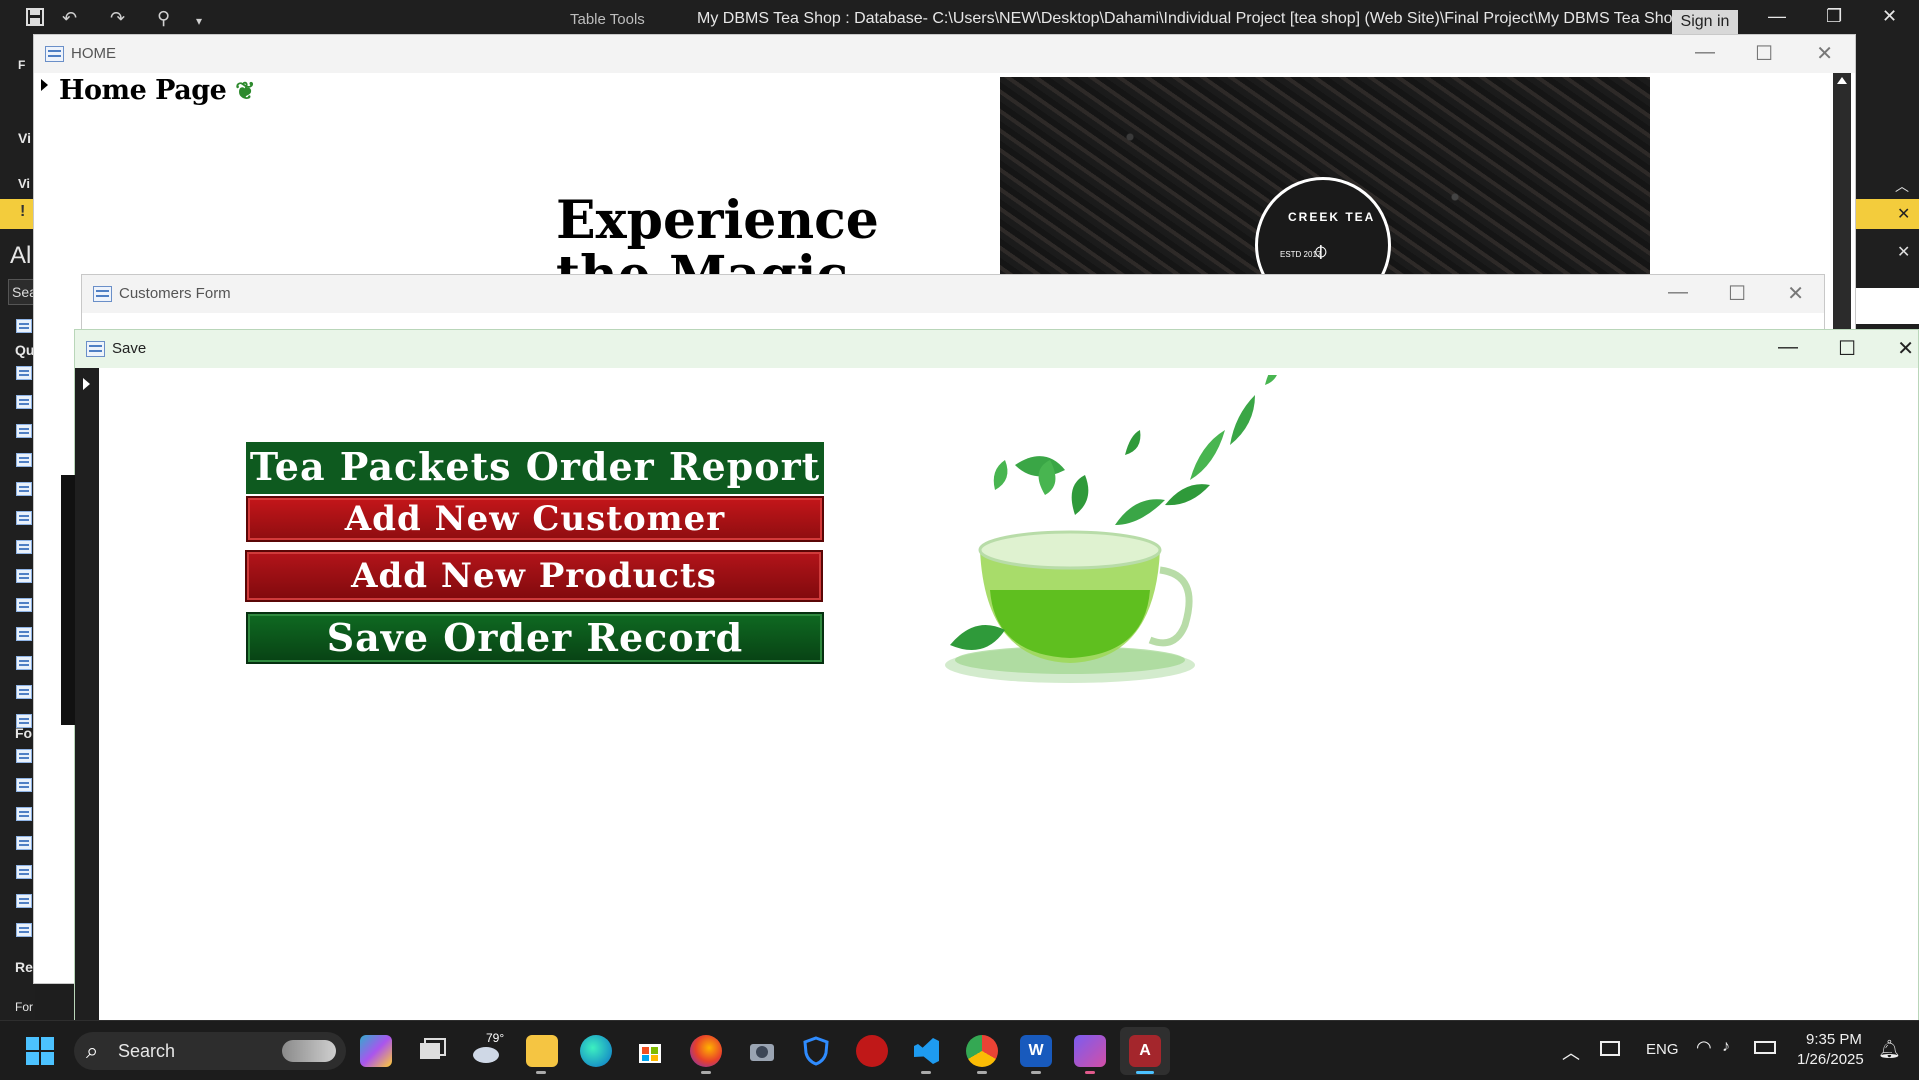 Image resolution: width=1919 pixels, height=1080 pixels. Describe the element at coordinates (1765, 1047) in the screenshot. I see `battery-icon` at that location.